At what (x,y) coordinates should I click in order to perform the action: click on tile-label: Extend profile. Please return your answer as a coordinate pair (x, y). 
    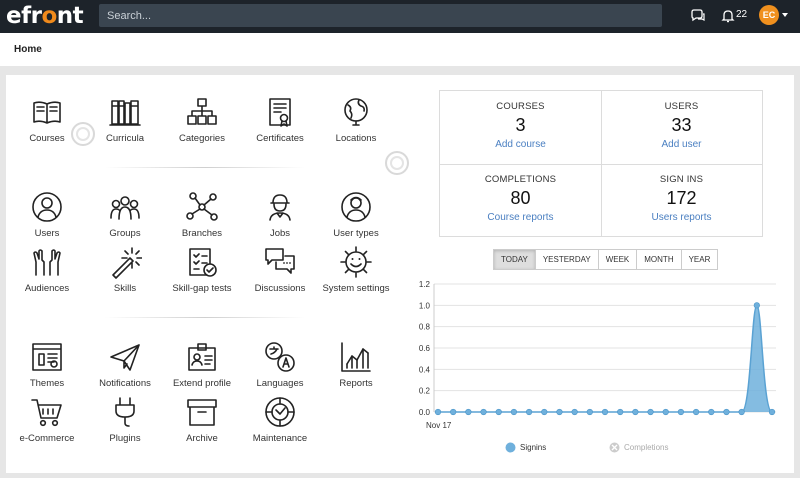
    Looking at the image, I should click on (202, 383).